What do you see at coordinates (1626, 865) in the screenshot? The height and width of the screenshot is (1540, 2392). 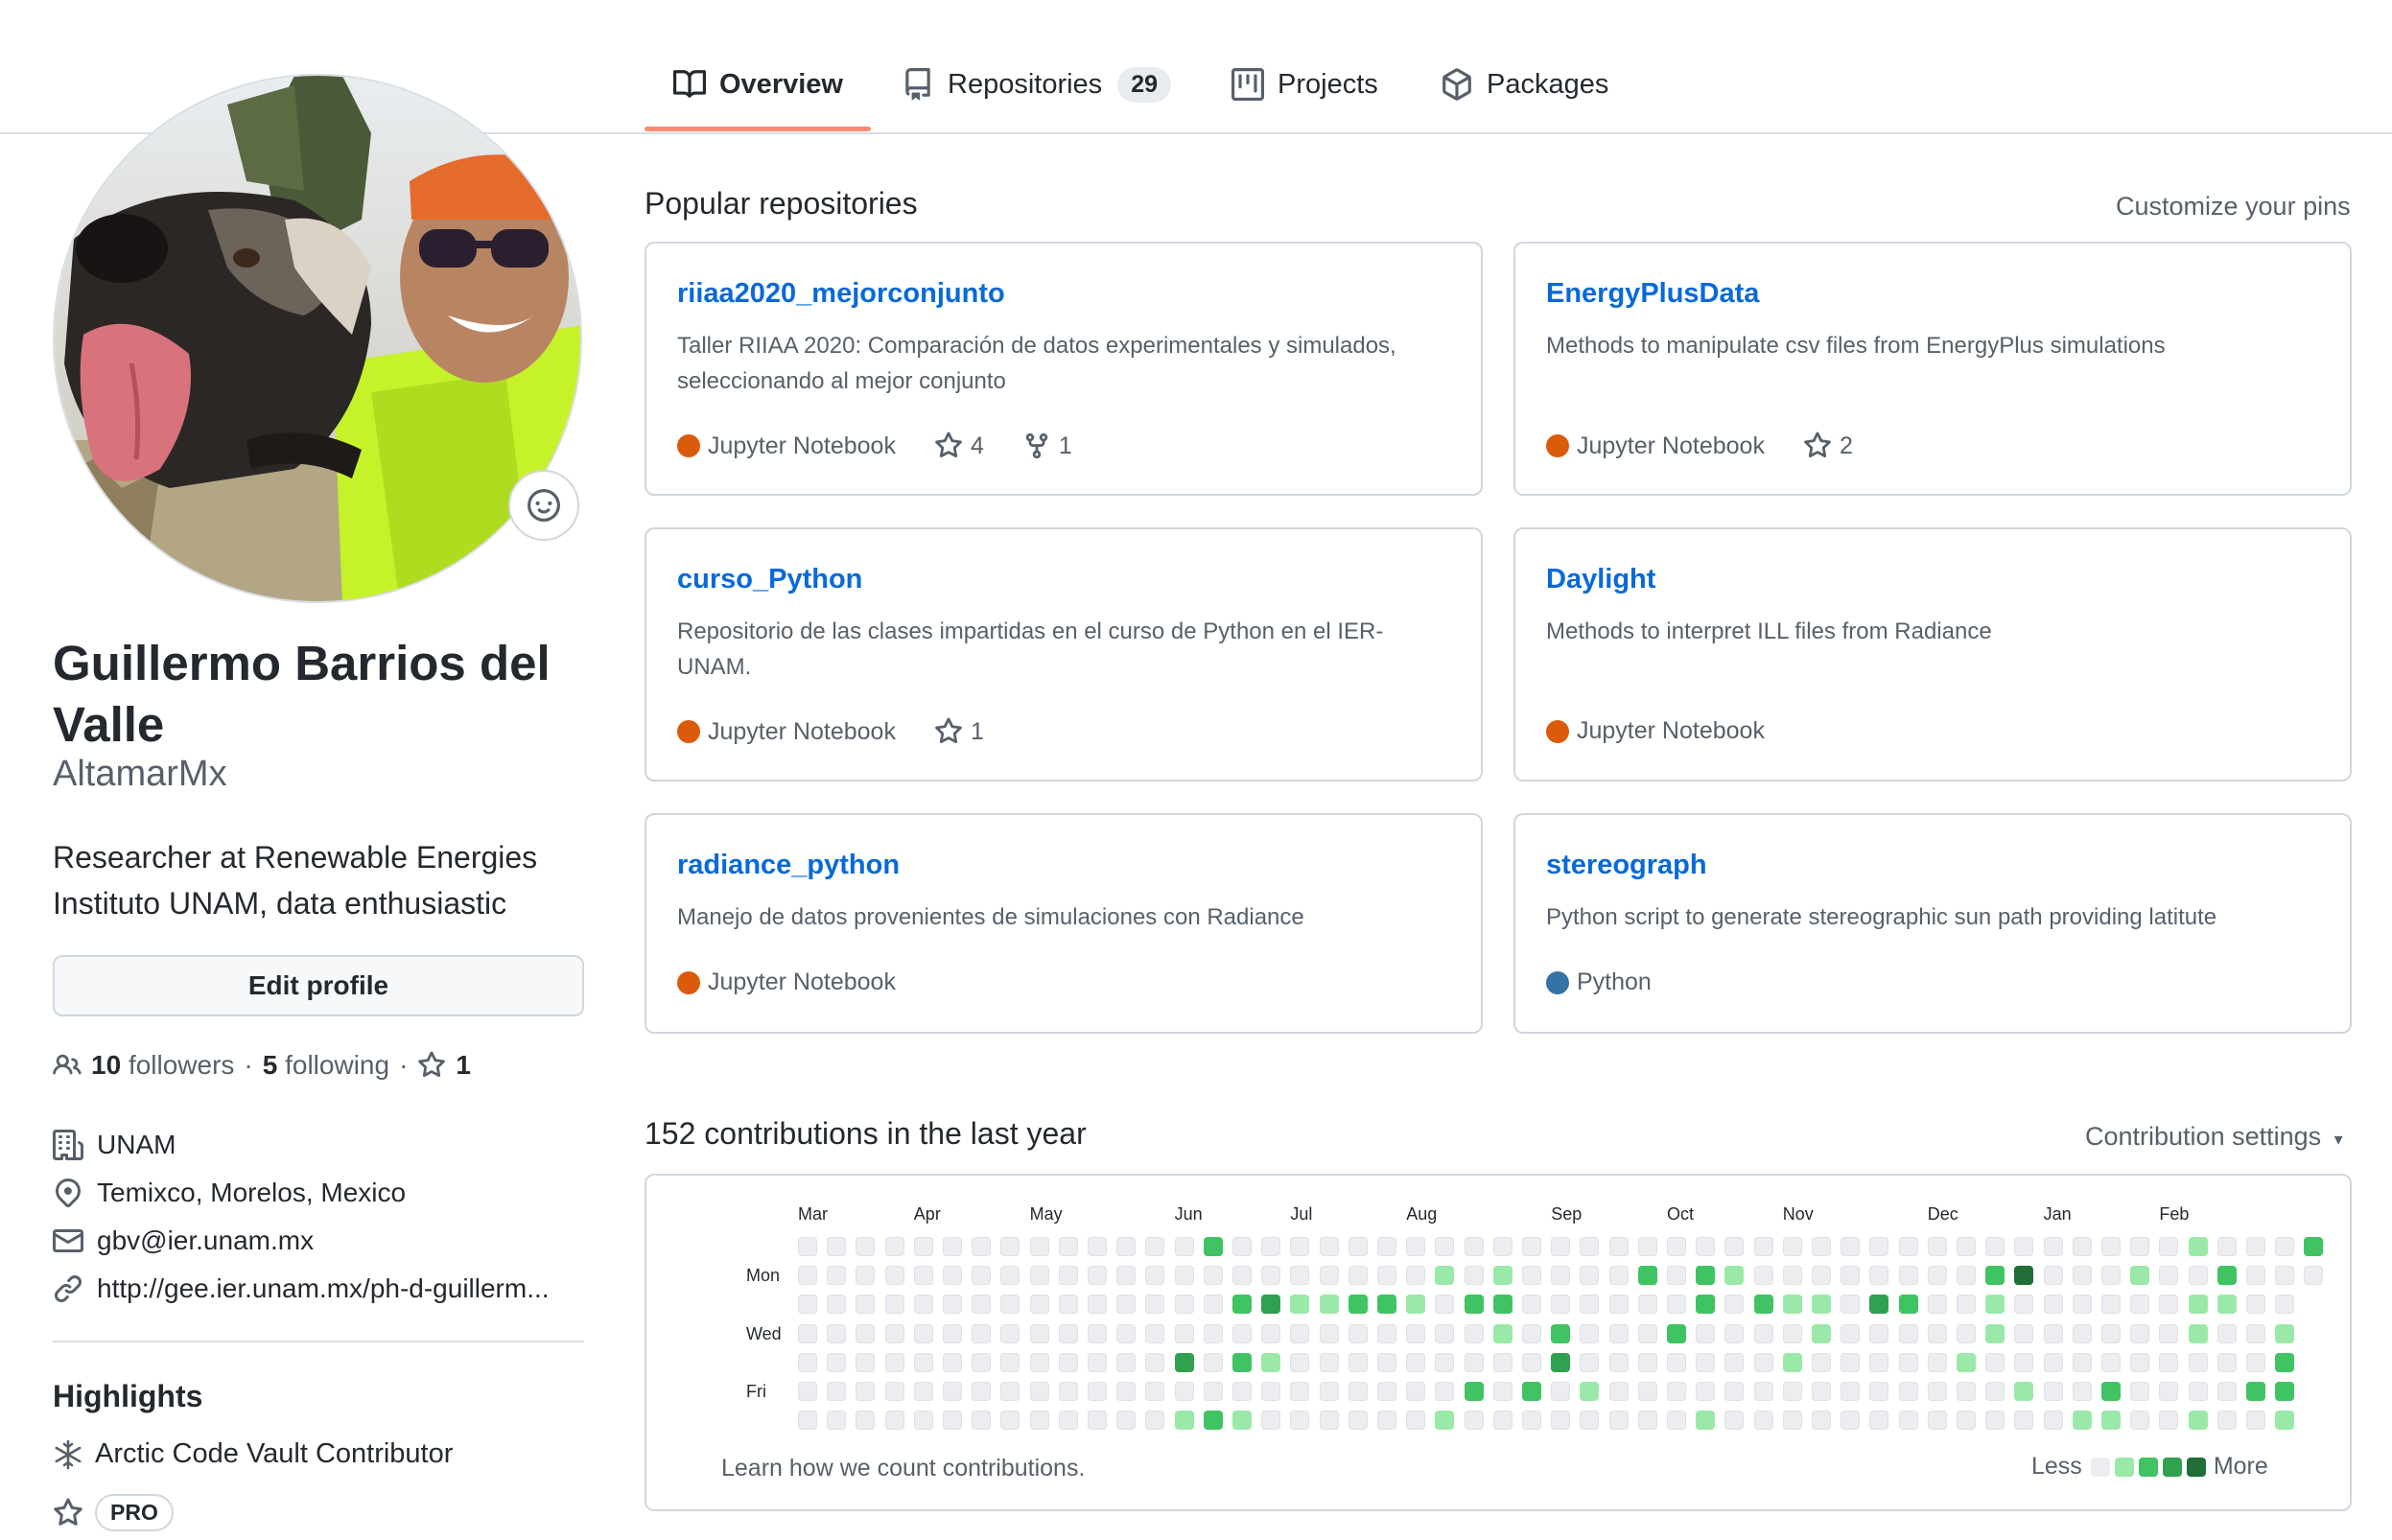 I see `repo-name-link: stereograph` at bounding box center [1626, 865].